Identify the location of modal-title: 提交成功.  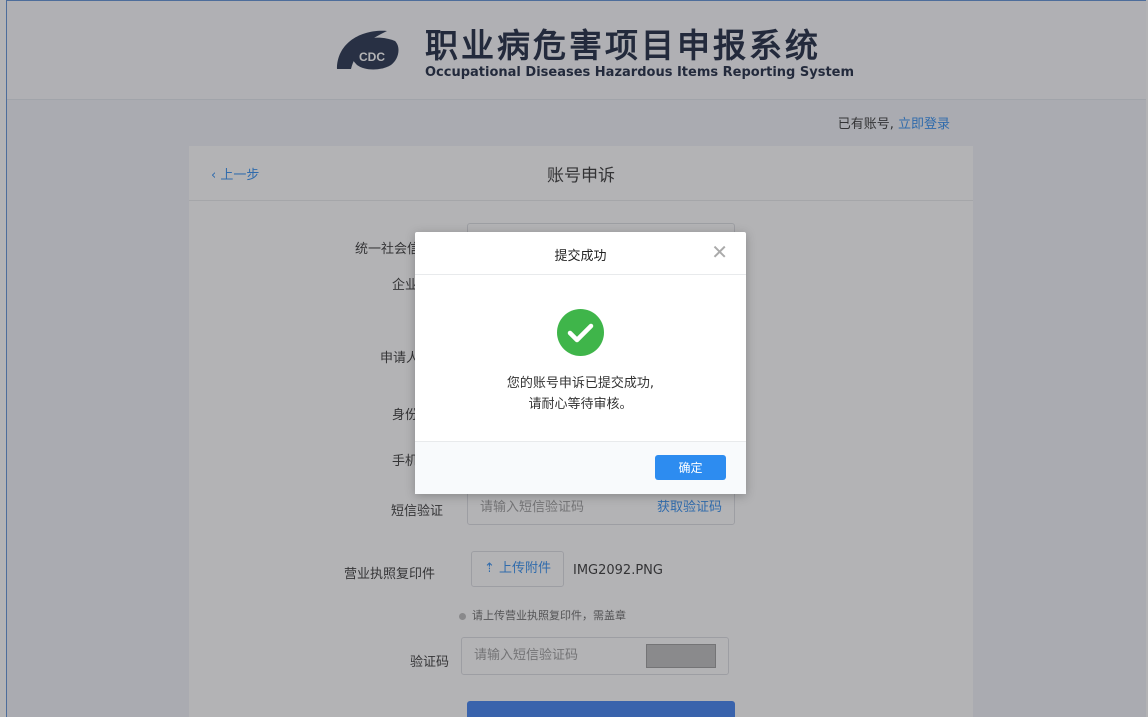
(580, 256).